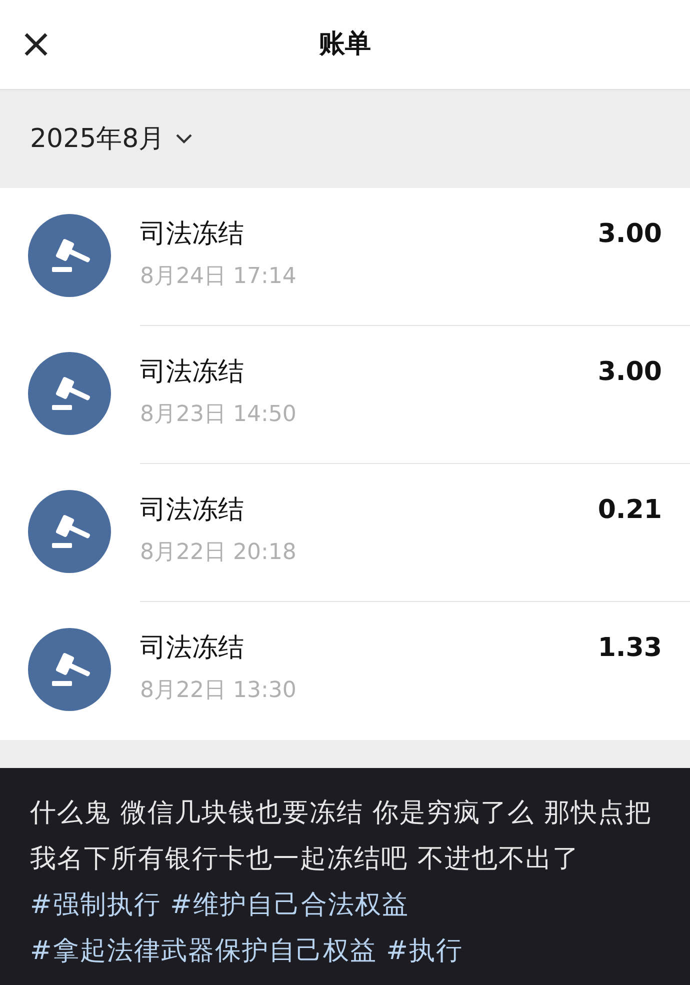  What do you see at coordinates (218, 691) in the screenshot?
I see `transaction-time: 8月22日 13:30` at bounding box center [218, 691].